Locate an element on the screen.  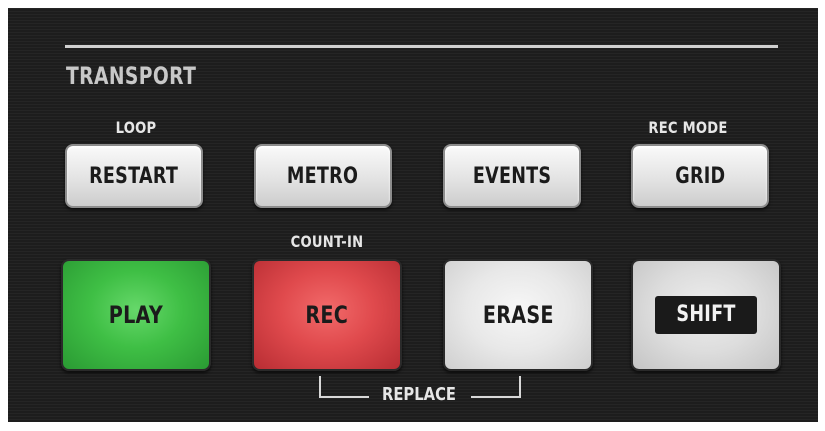
erase-button-label: ERASE is located at coordinates (518, 315).